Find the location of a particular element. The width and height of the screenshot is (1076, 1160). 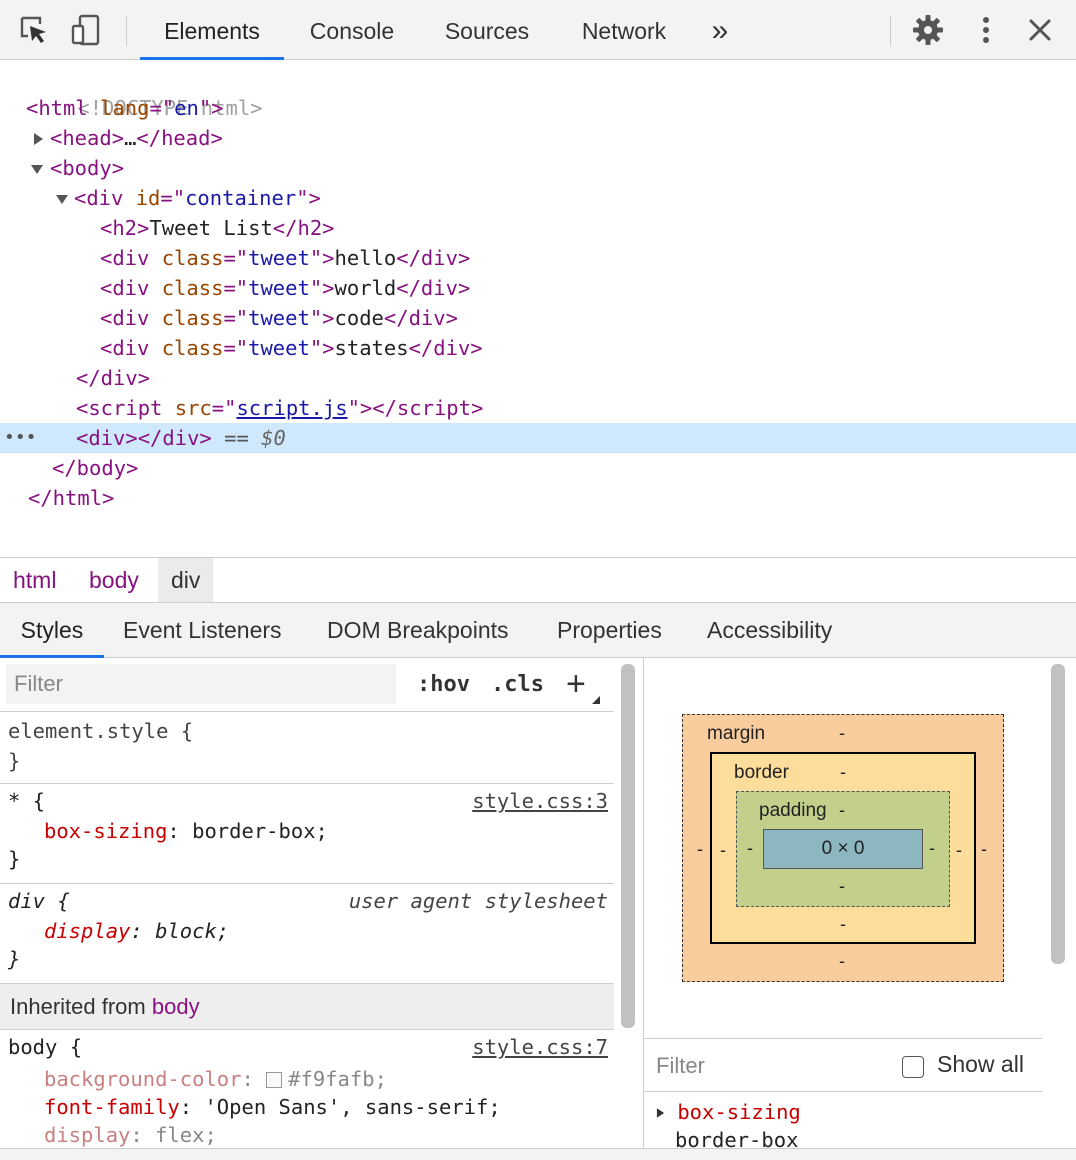

dom-node-selected: ••• <div></div> == $0 is located at coordinates (538, 438).